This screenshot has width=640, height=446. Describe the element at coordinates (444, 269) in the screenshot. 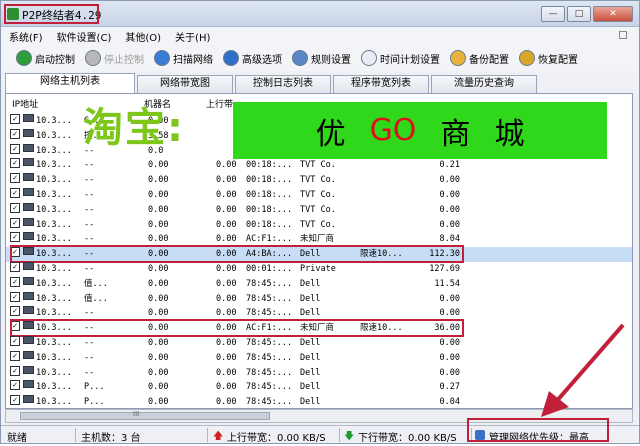

I see `cell-total: 127.69` at that location.